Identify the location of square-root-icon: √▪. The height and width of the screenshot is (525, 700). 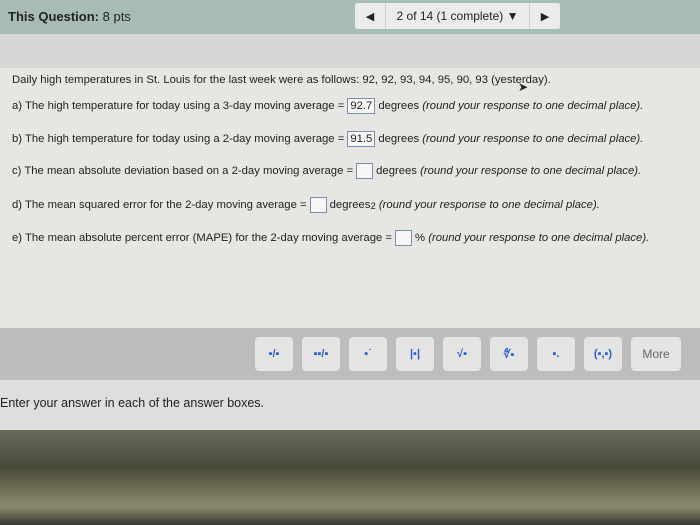
(462, 354).